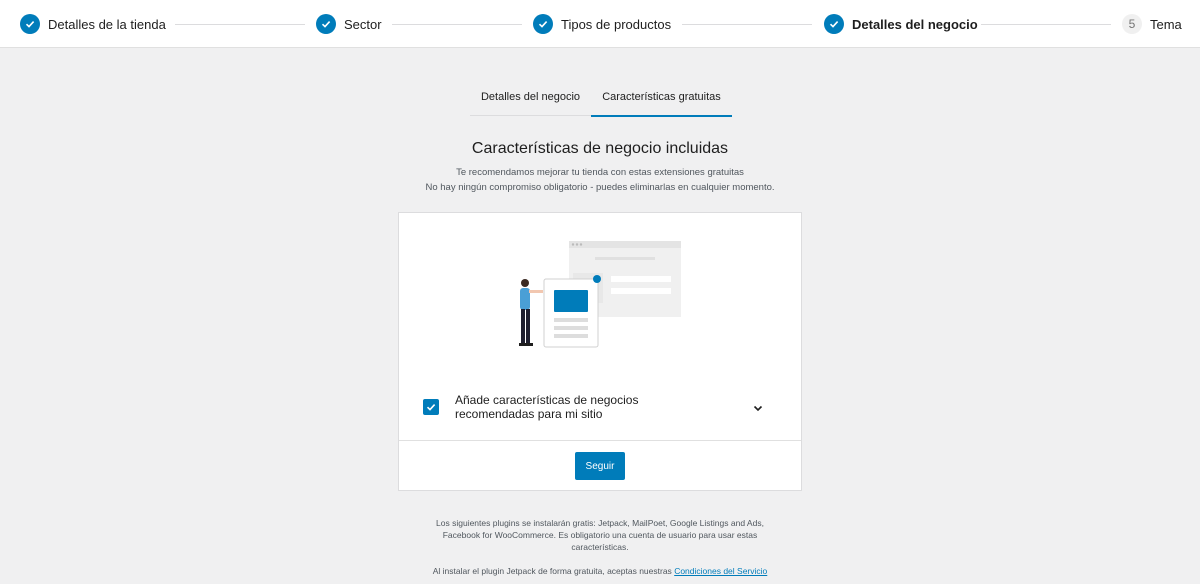 This screenshot has height=584, width=1200. I want to click on continue-button: Seguir, so click(600, 466).